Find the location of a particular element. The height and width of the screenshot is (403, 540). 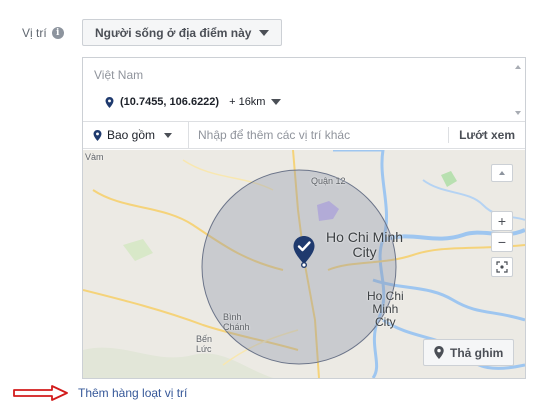

bulk-add-row: Thêm hàng loạt vị trí is located at coordinates (99, 393).